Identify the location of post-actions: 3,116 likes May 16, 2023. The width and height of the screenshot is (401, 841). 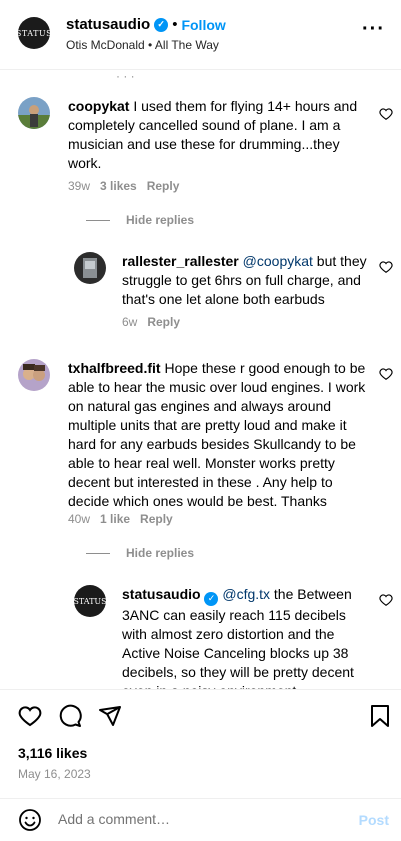
(200, 744).